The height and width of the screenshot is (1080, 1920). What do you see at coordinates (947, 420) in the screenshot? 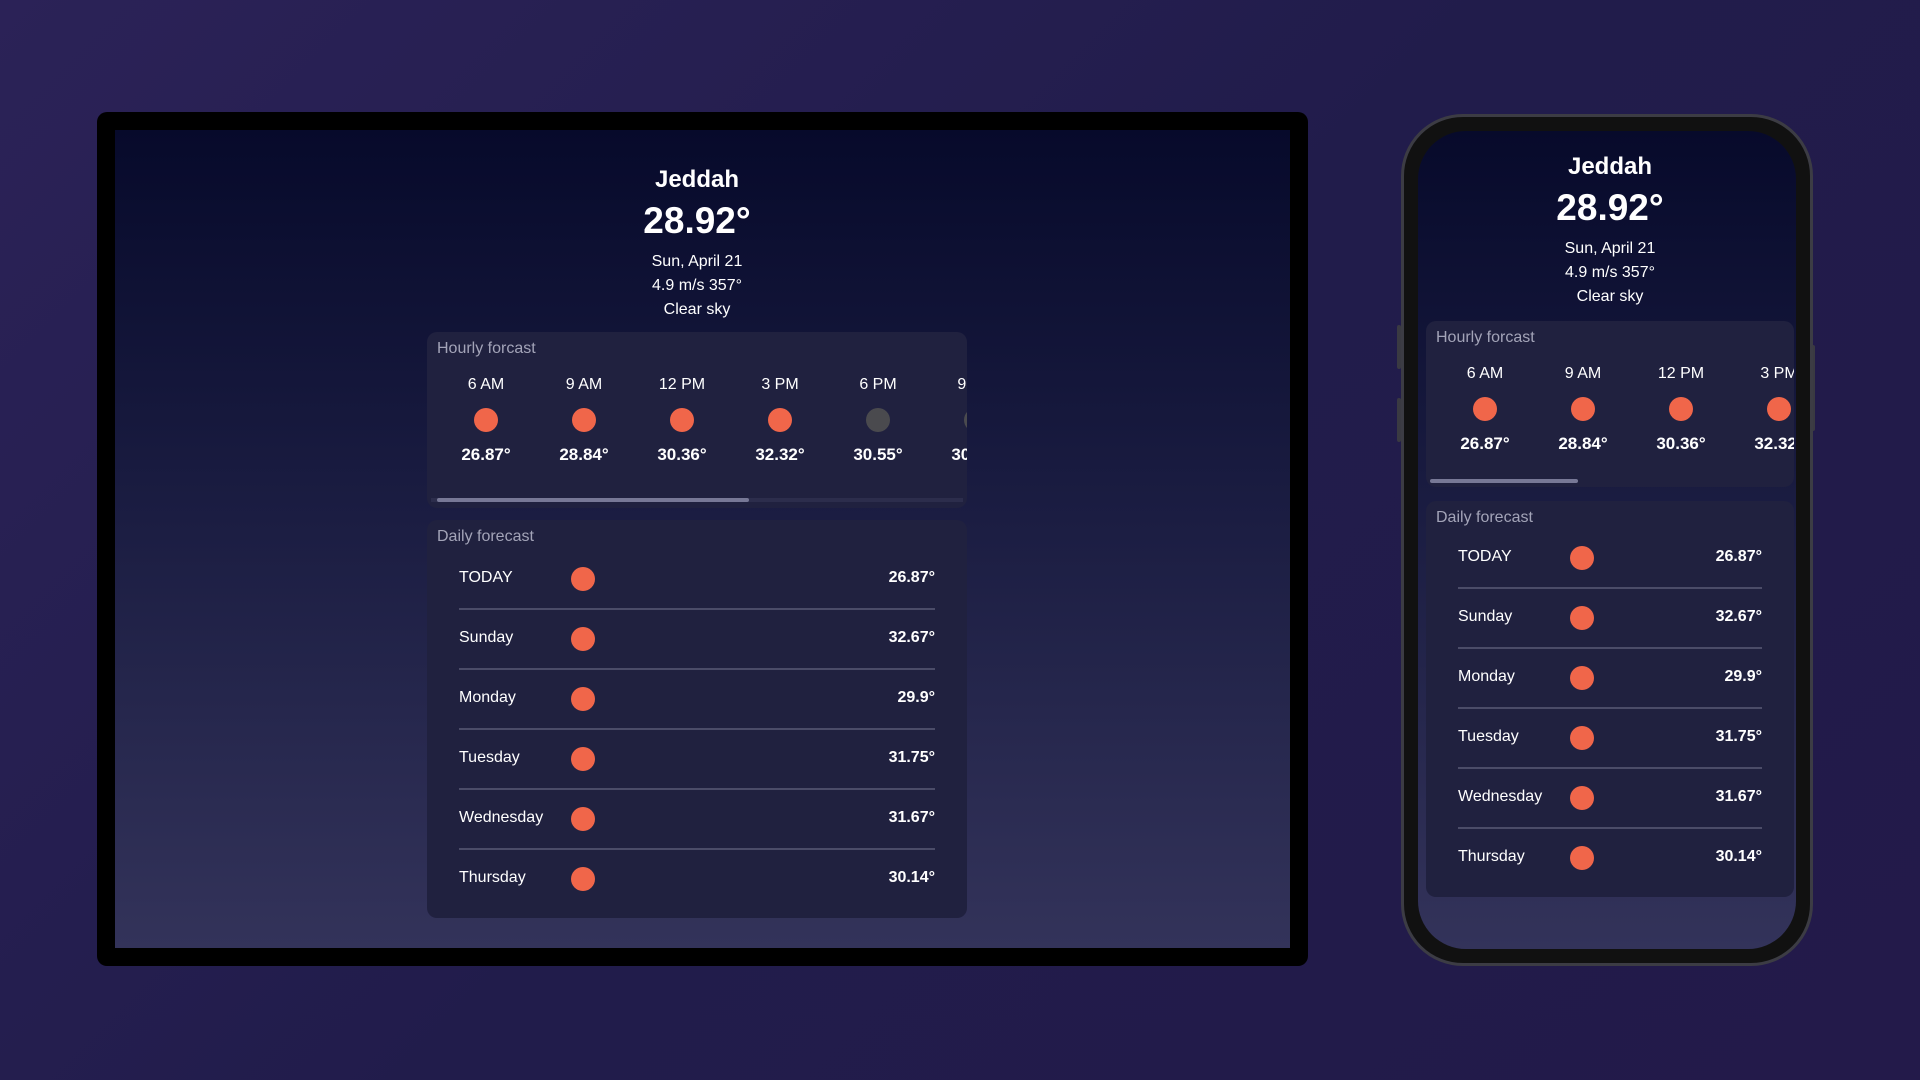
I see `hourly-item: 9 PM 30.xx°` at bounding box center [947, 420].